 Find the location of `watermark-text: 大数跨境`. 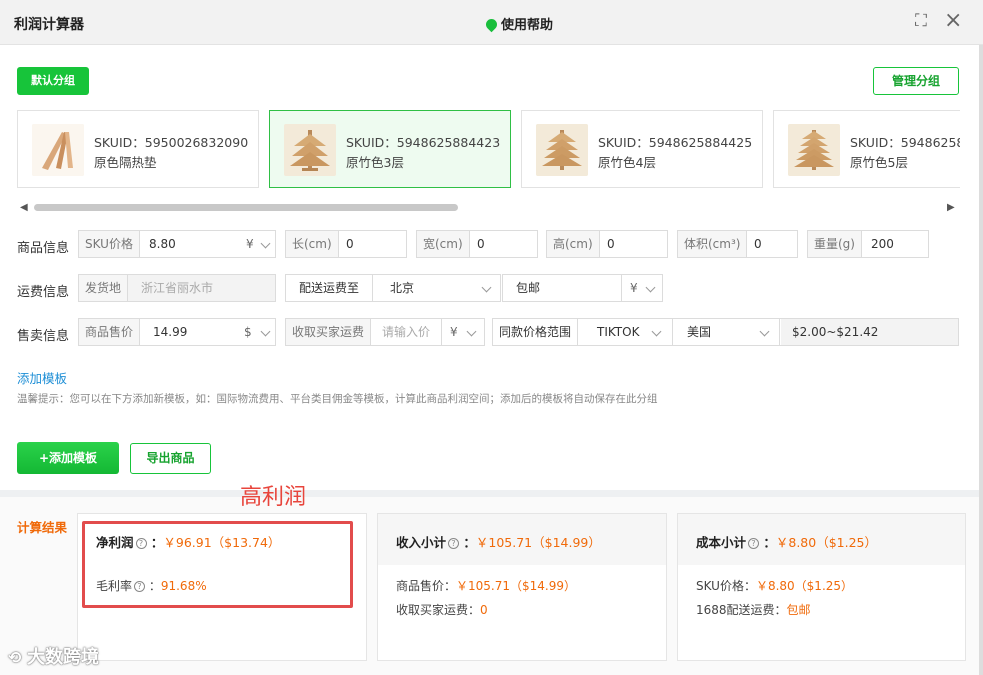

watermark-text: 大数跨境 is located at coordinates (62, 657).